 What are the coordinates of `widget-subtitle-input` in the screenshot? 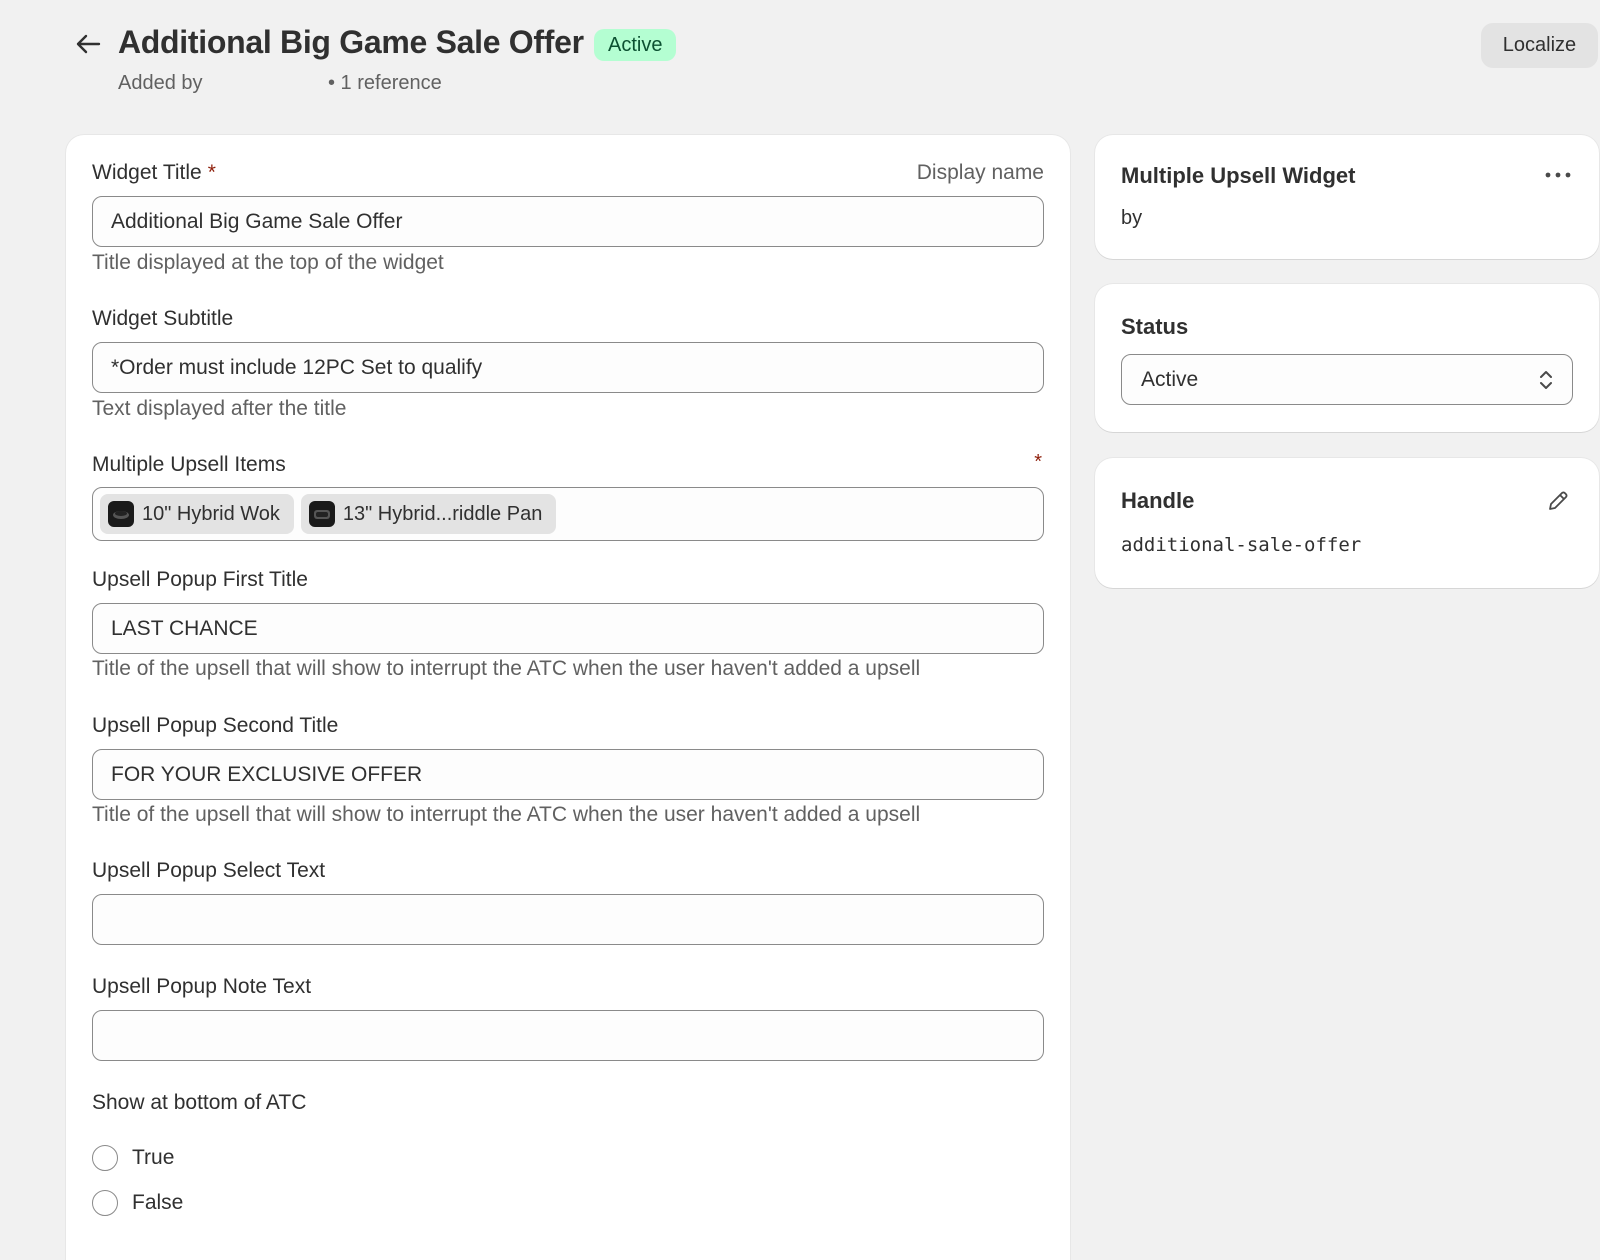 It's located at (568, 367).